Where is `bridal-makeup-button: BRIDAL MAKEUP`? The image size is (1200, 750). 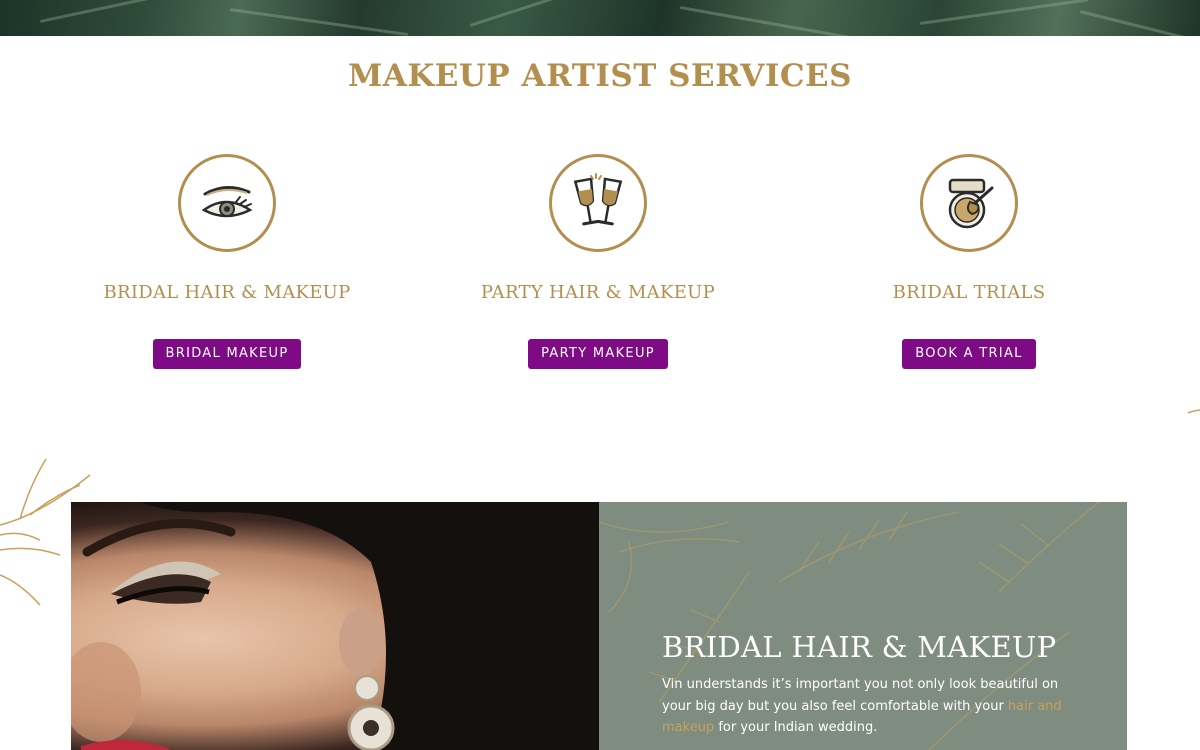
bridal-makeup-button: BRIDAL MAKEUP is located at coordinates (227, 354).